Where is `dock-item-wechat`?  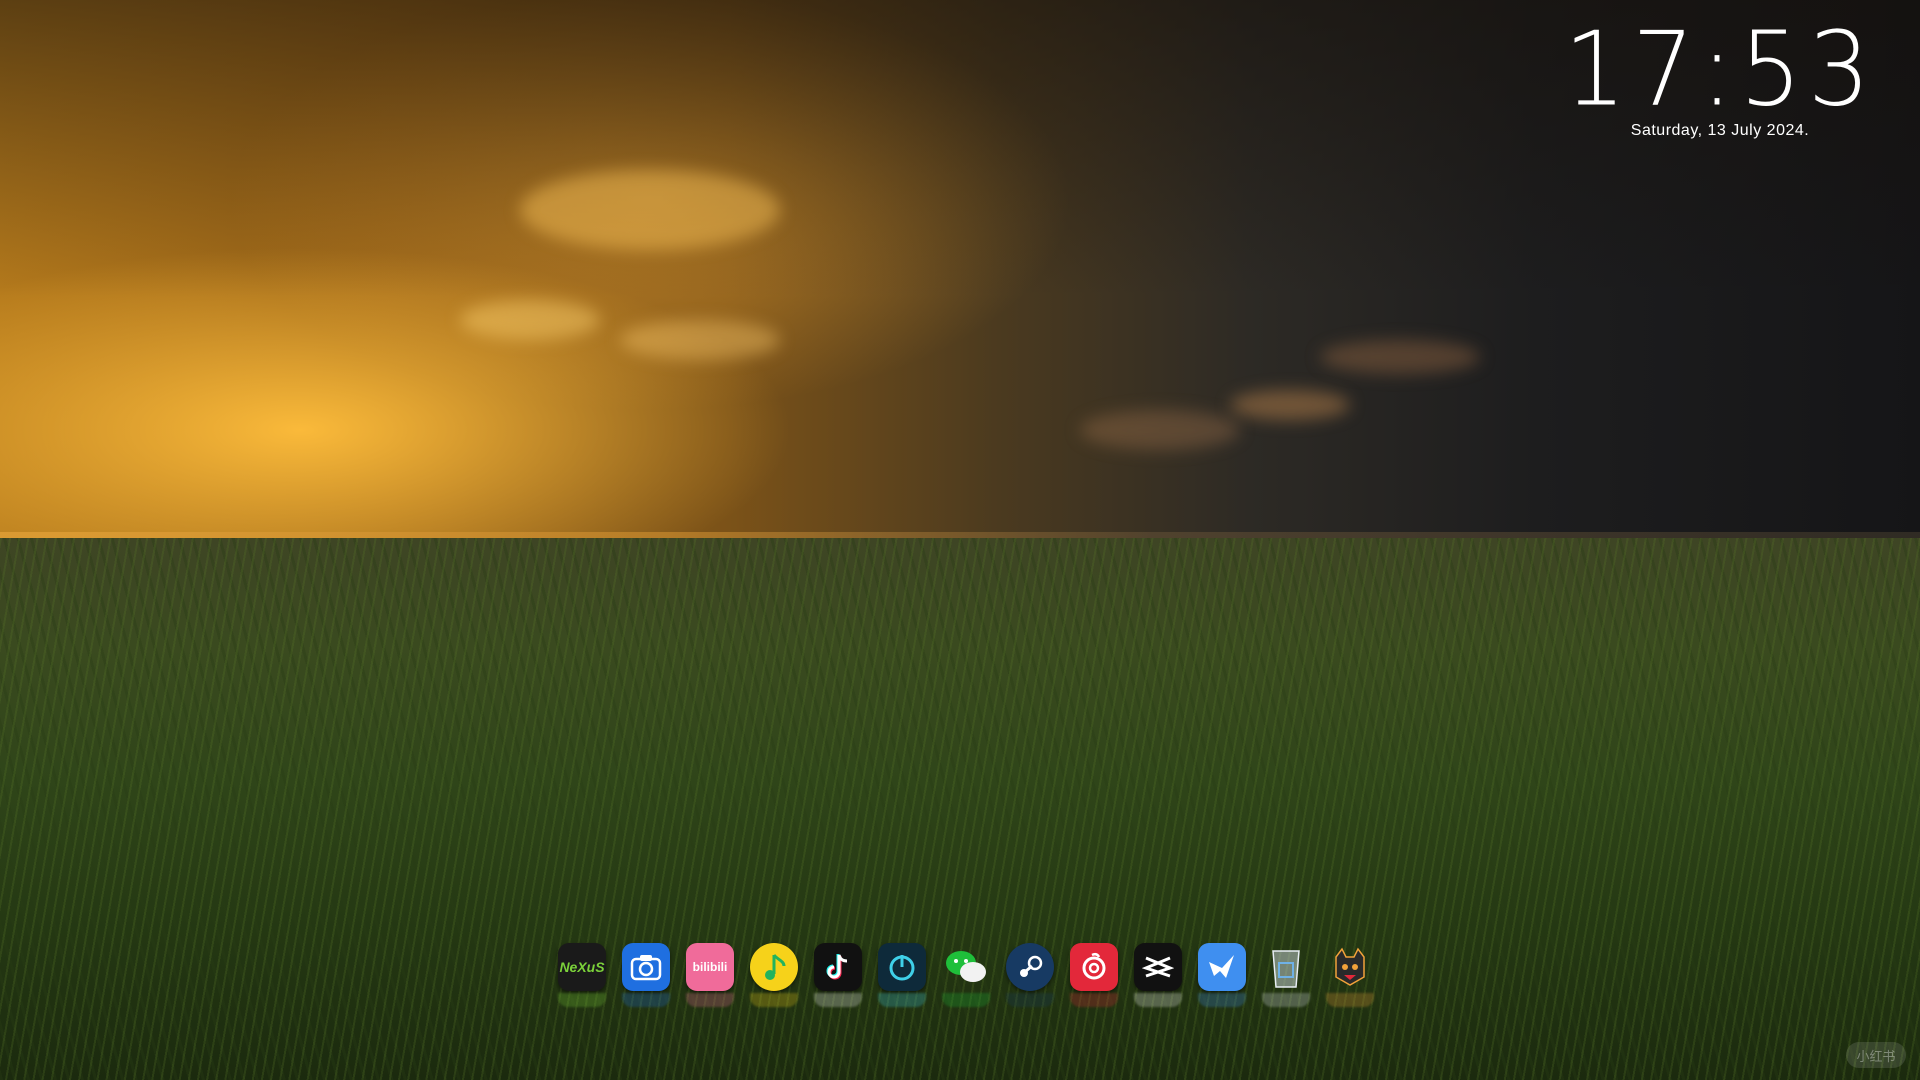
dock-item-wechat is located at coordinates (966, 974).